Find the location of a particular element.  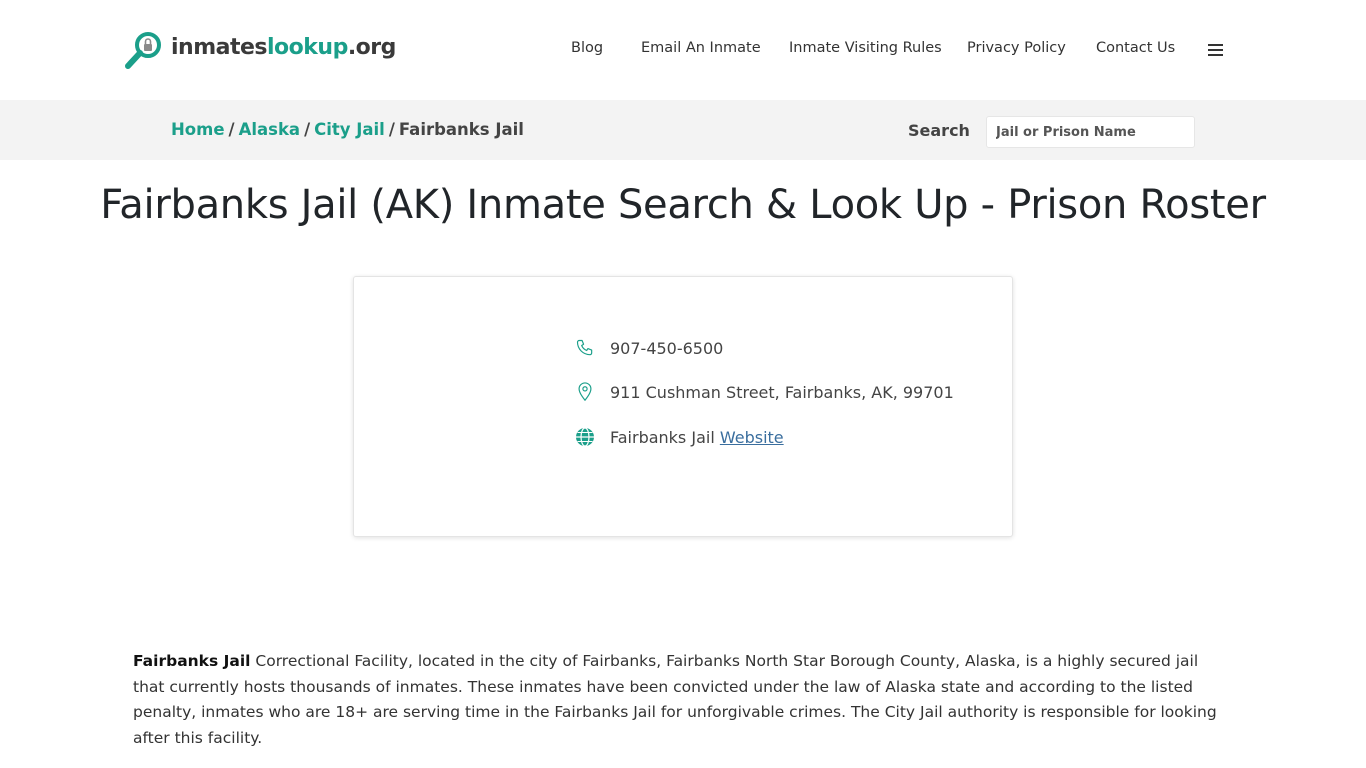

nav-blog: Blog is located at coordinates (587, 48).